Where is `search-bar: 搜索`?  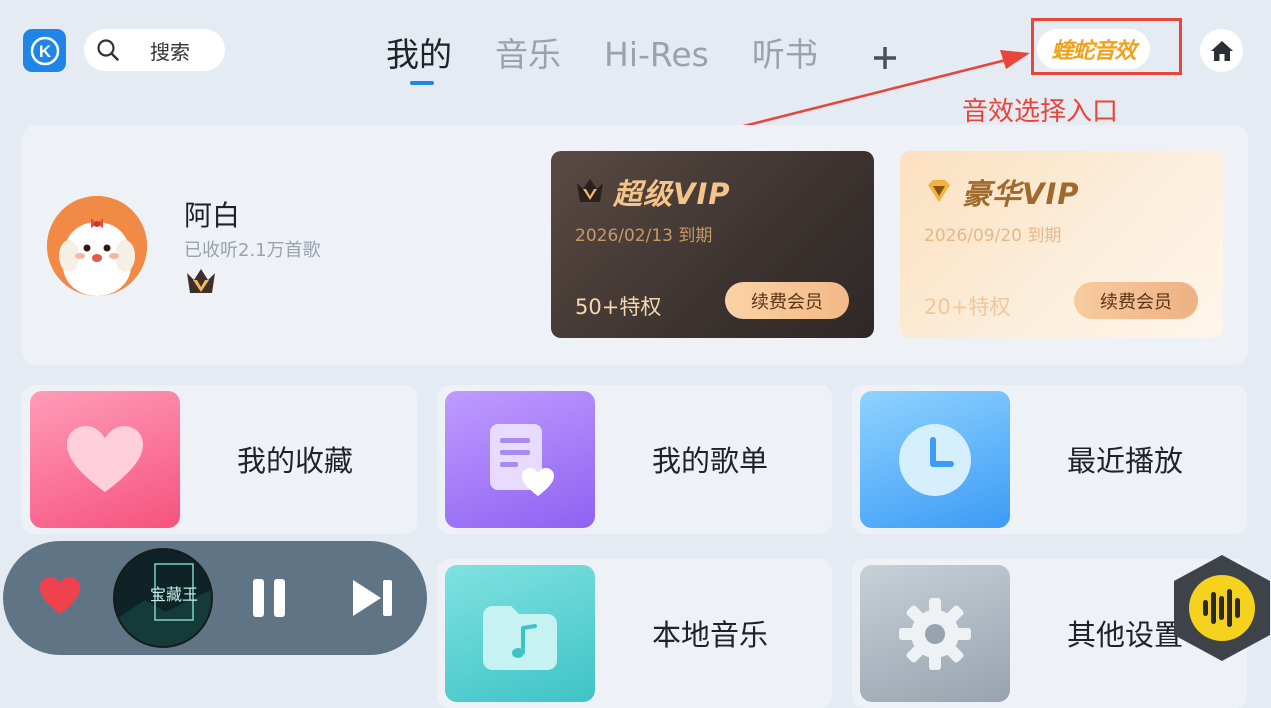 search-bar: 搜索 is located at coordinates (154, 50).